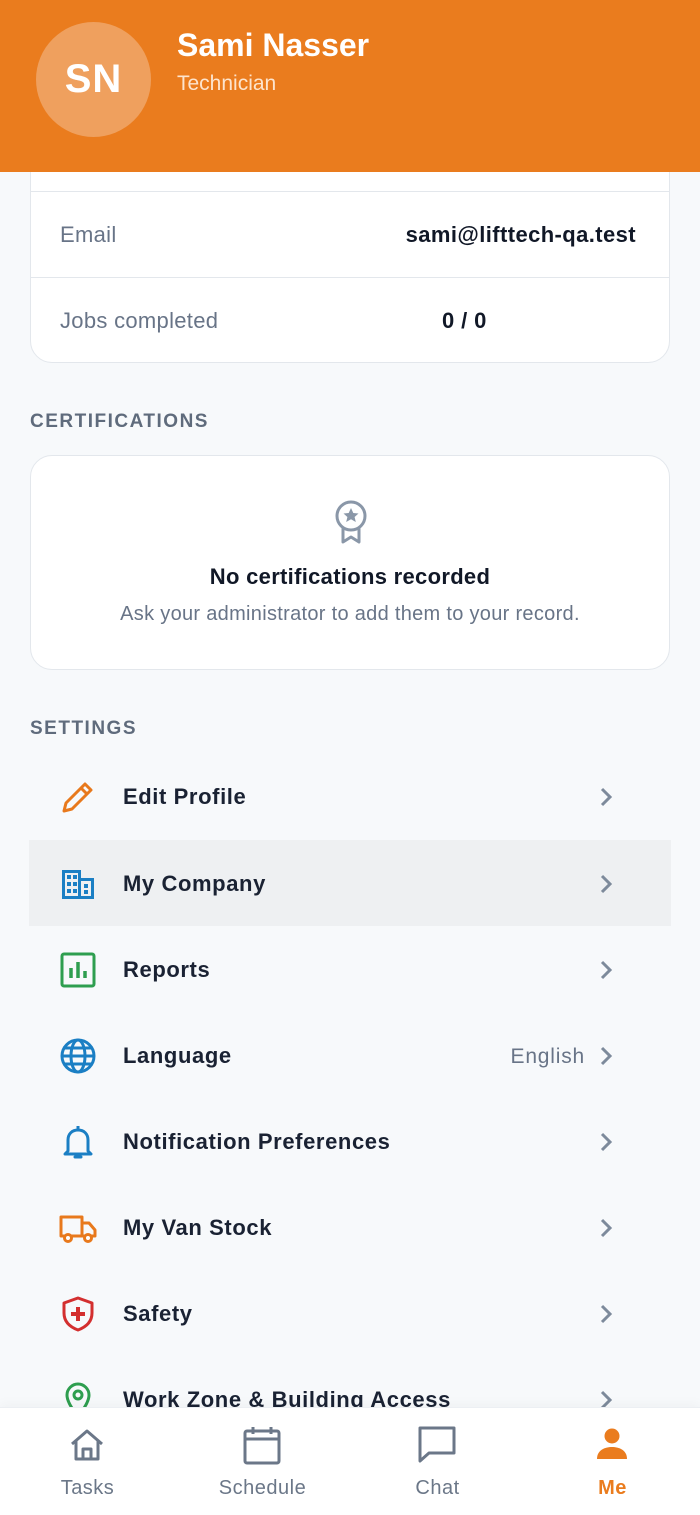 The width and height of the screenshot is (700, 1515). I want to click on settings-item-my-company: My Company, so click(350, 883).